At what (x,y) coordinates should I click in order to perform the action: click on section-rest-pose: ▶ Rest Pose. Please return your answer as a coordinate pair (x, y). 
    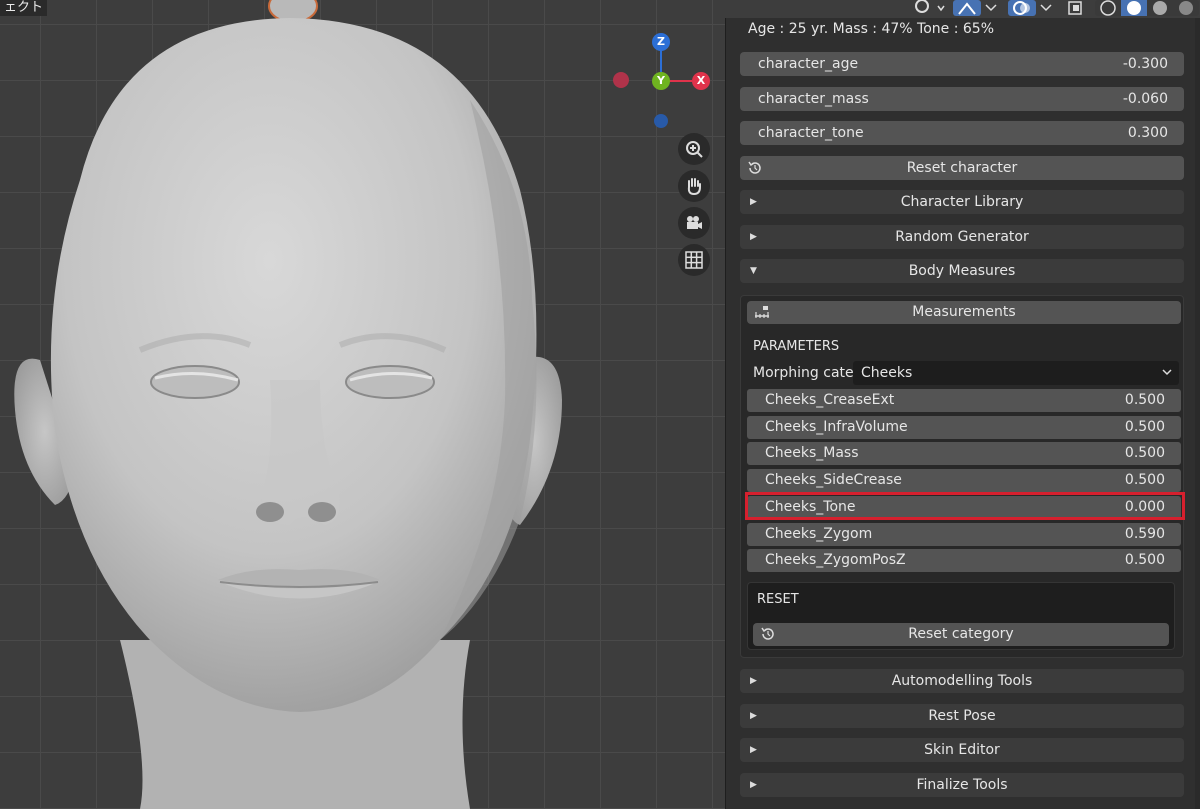
    Looking at the image, I should click on (962, 716).